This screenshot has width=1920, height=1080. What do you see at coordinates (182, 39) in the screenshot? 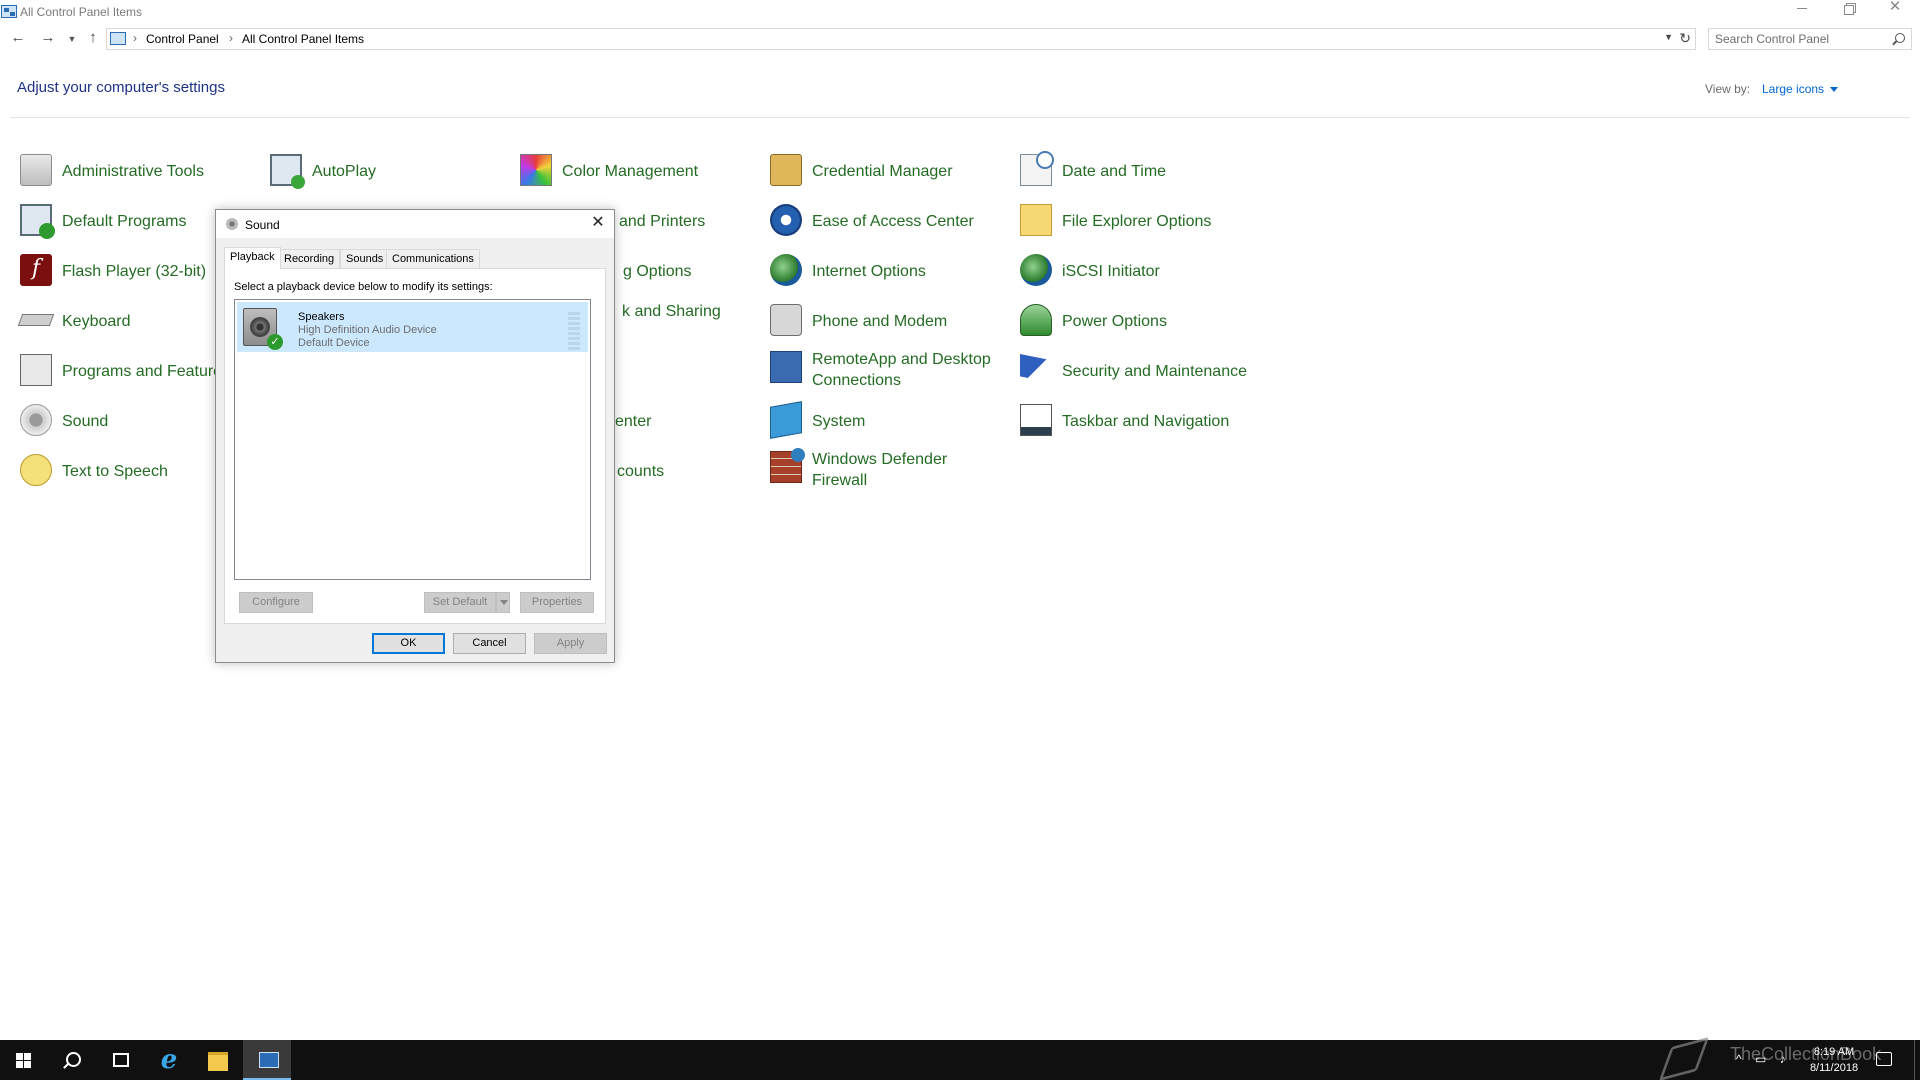
I see `breadcrumb-control-panel: Control Panel` at bounding box center [182, 39].